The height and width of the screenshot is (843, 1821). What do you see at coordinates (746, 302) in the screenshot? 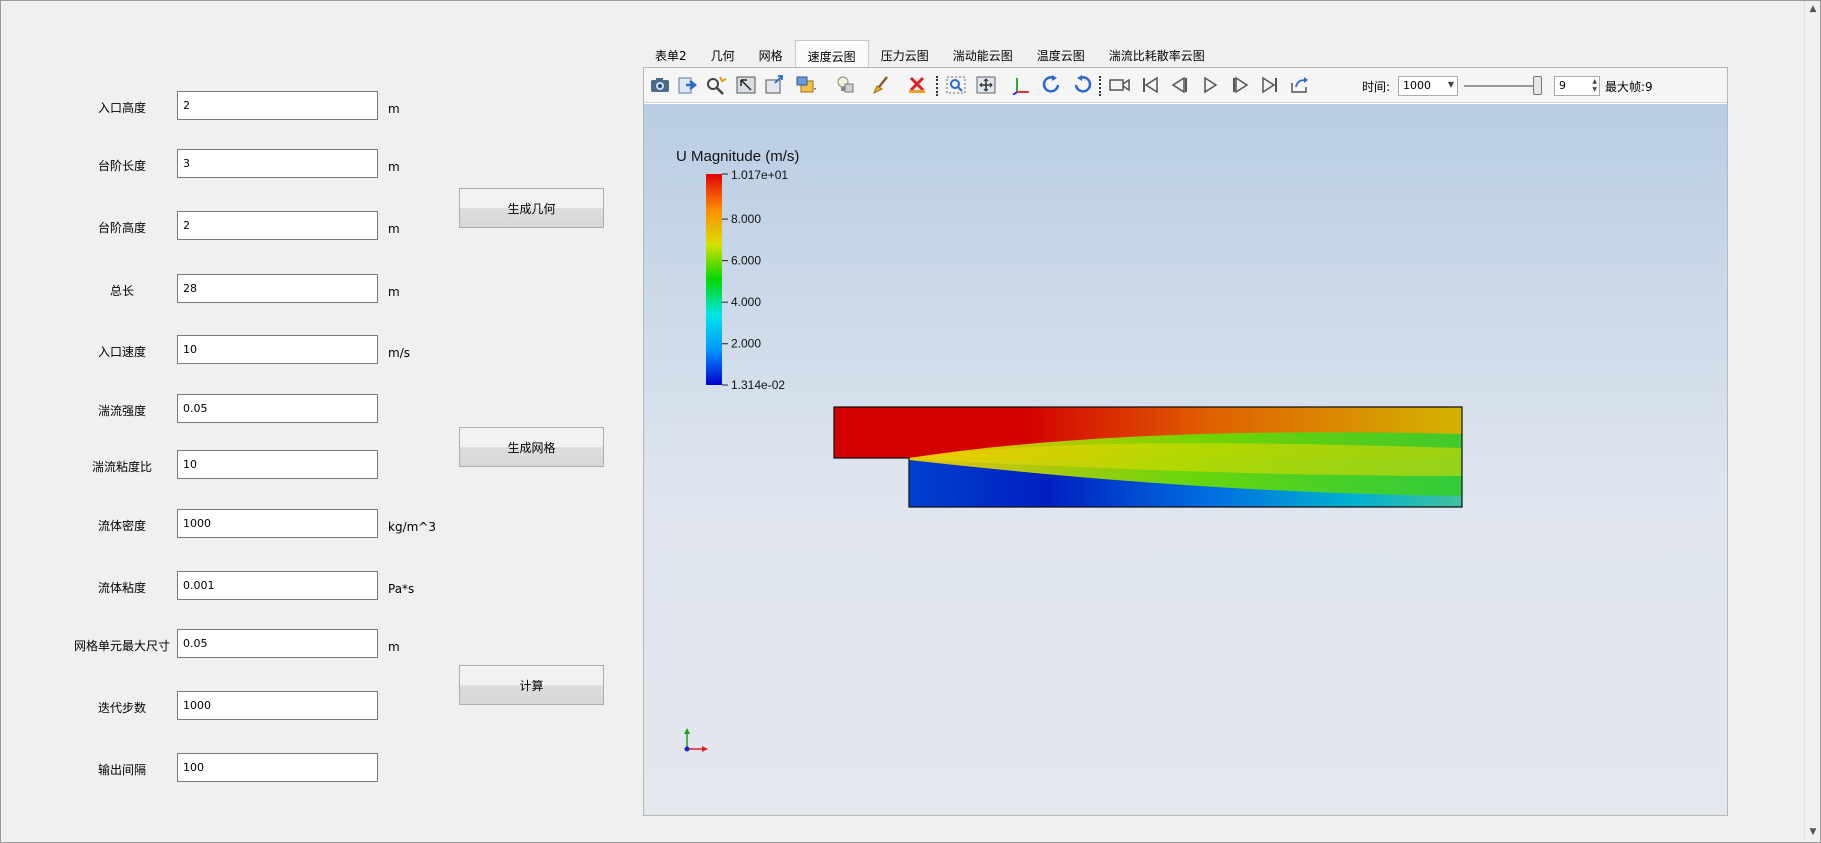
I see `colorbar-tick-label: 4.000` at bounding box center [746, 302].